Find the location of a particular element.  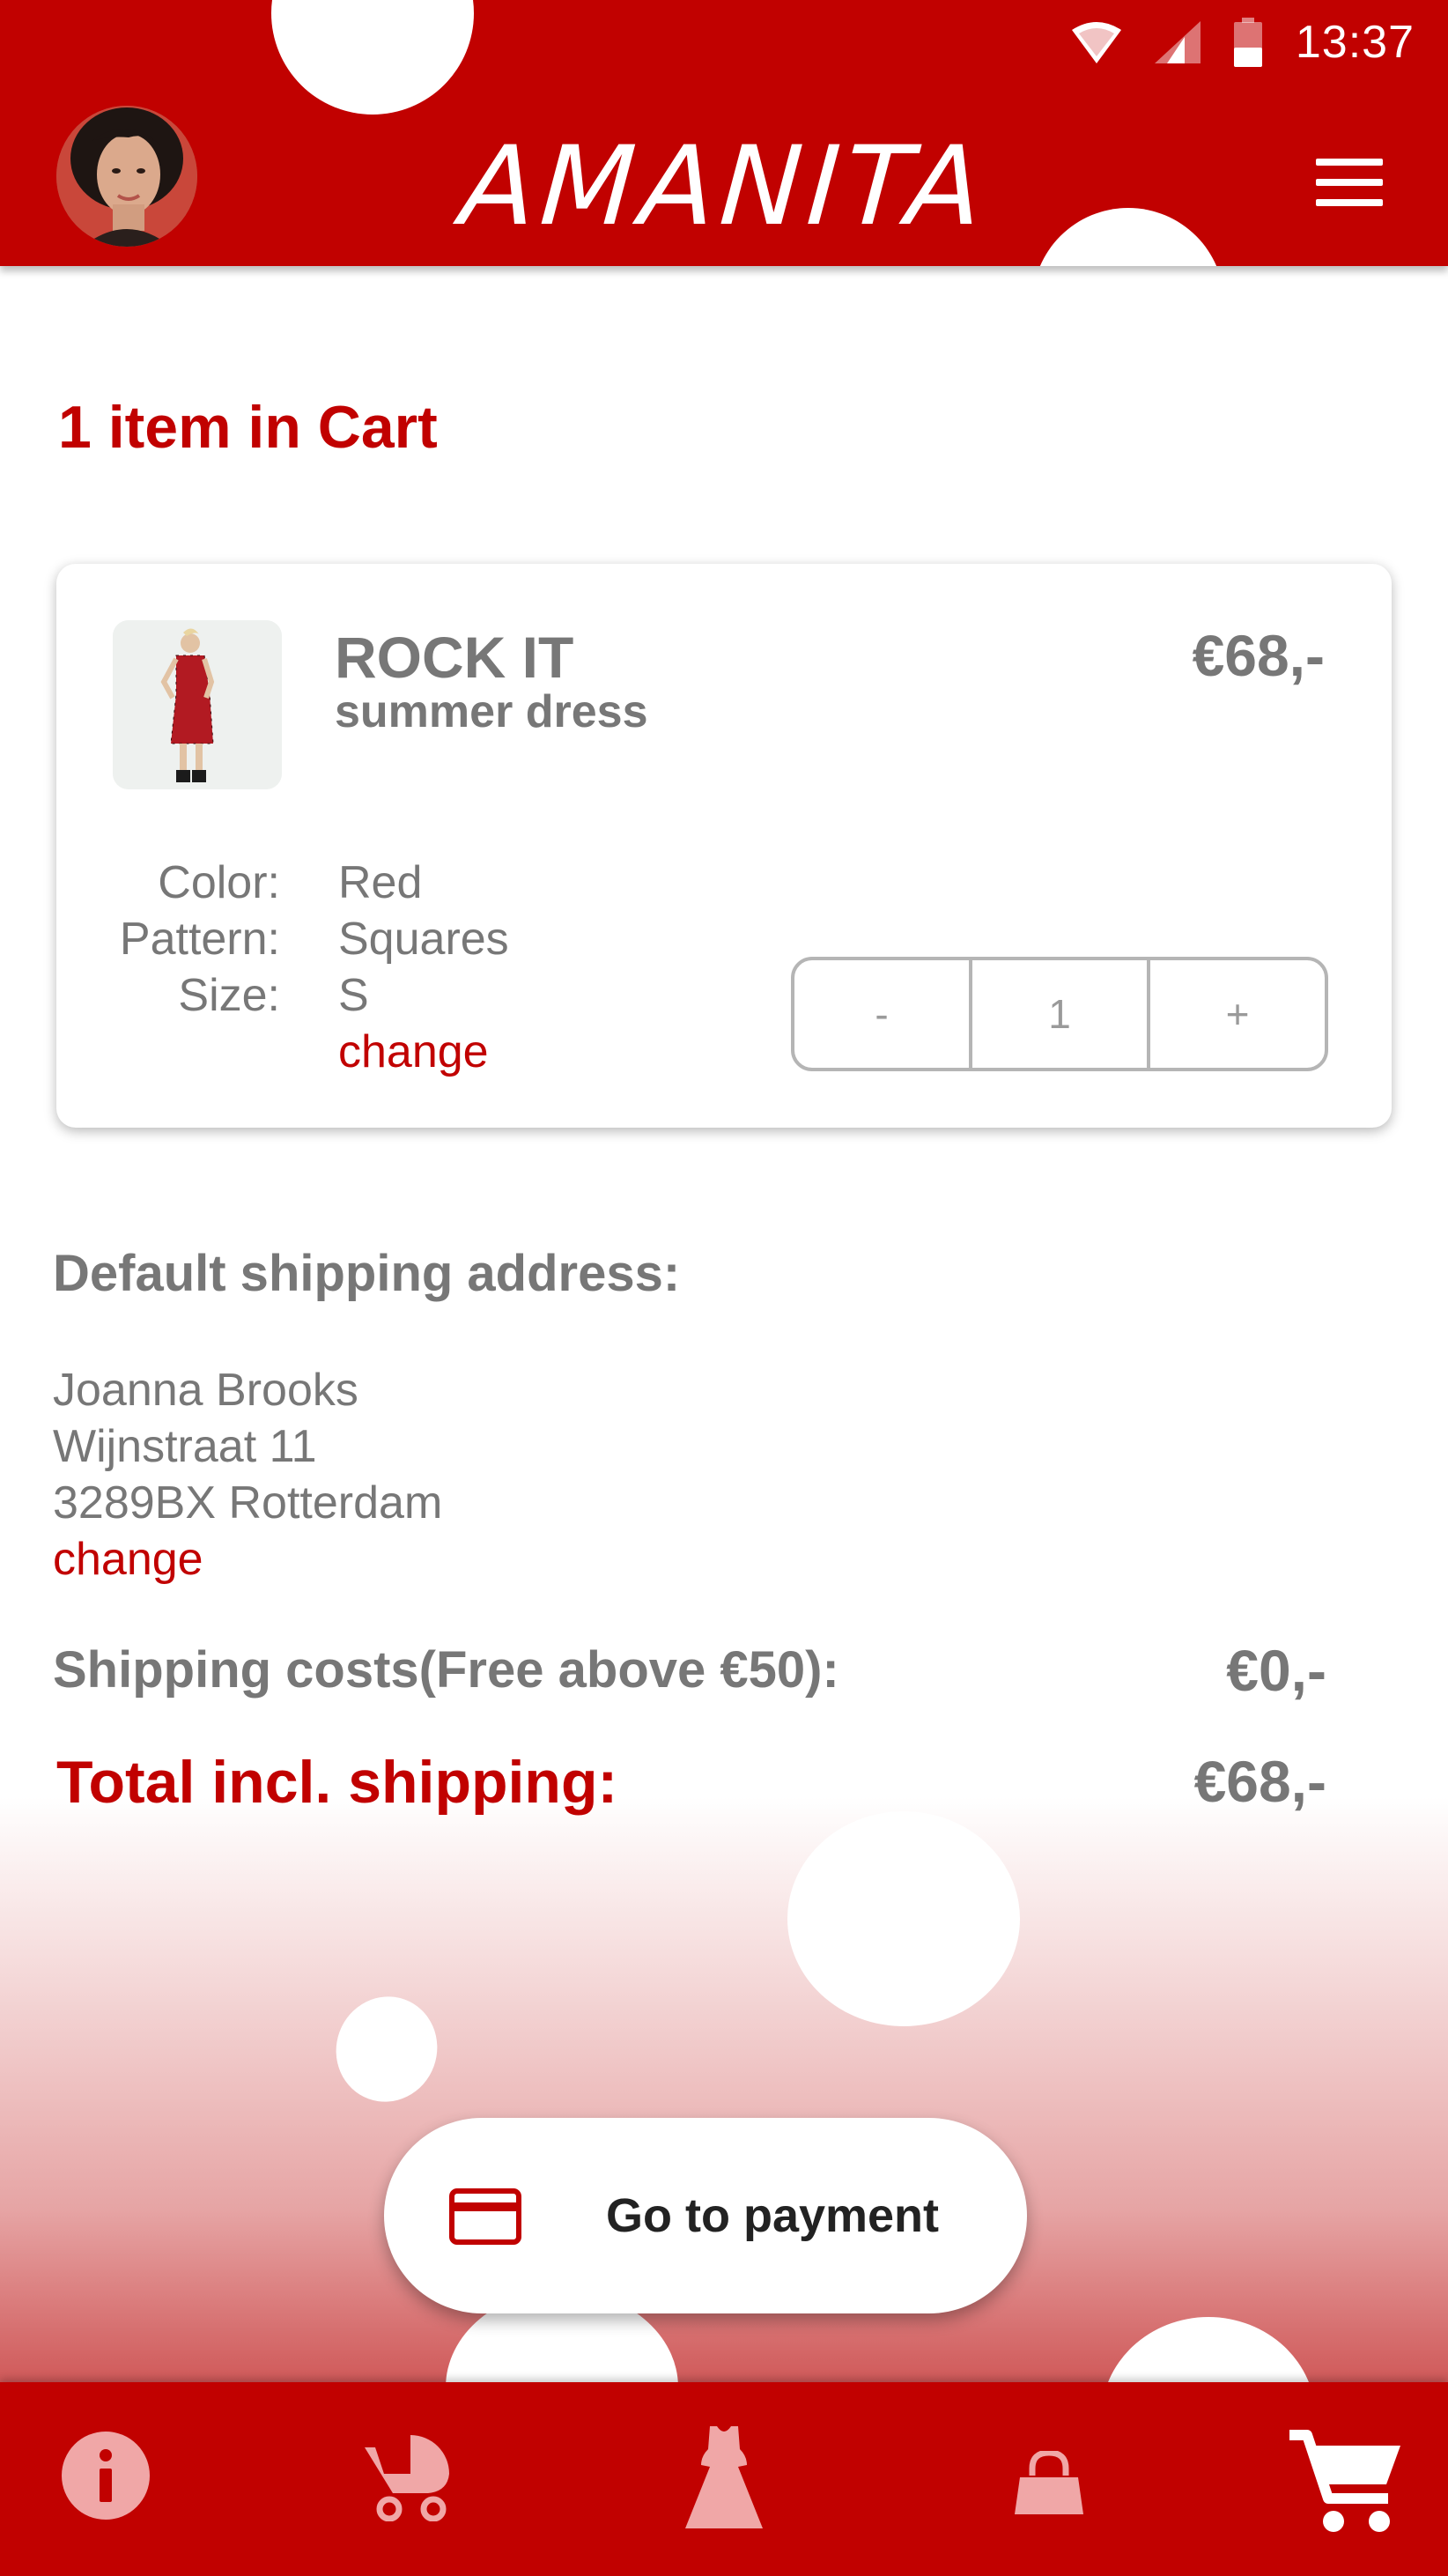

shipping-cost-label: Shipping costs(Free above €50): is located at coordinates (446, 1670).